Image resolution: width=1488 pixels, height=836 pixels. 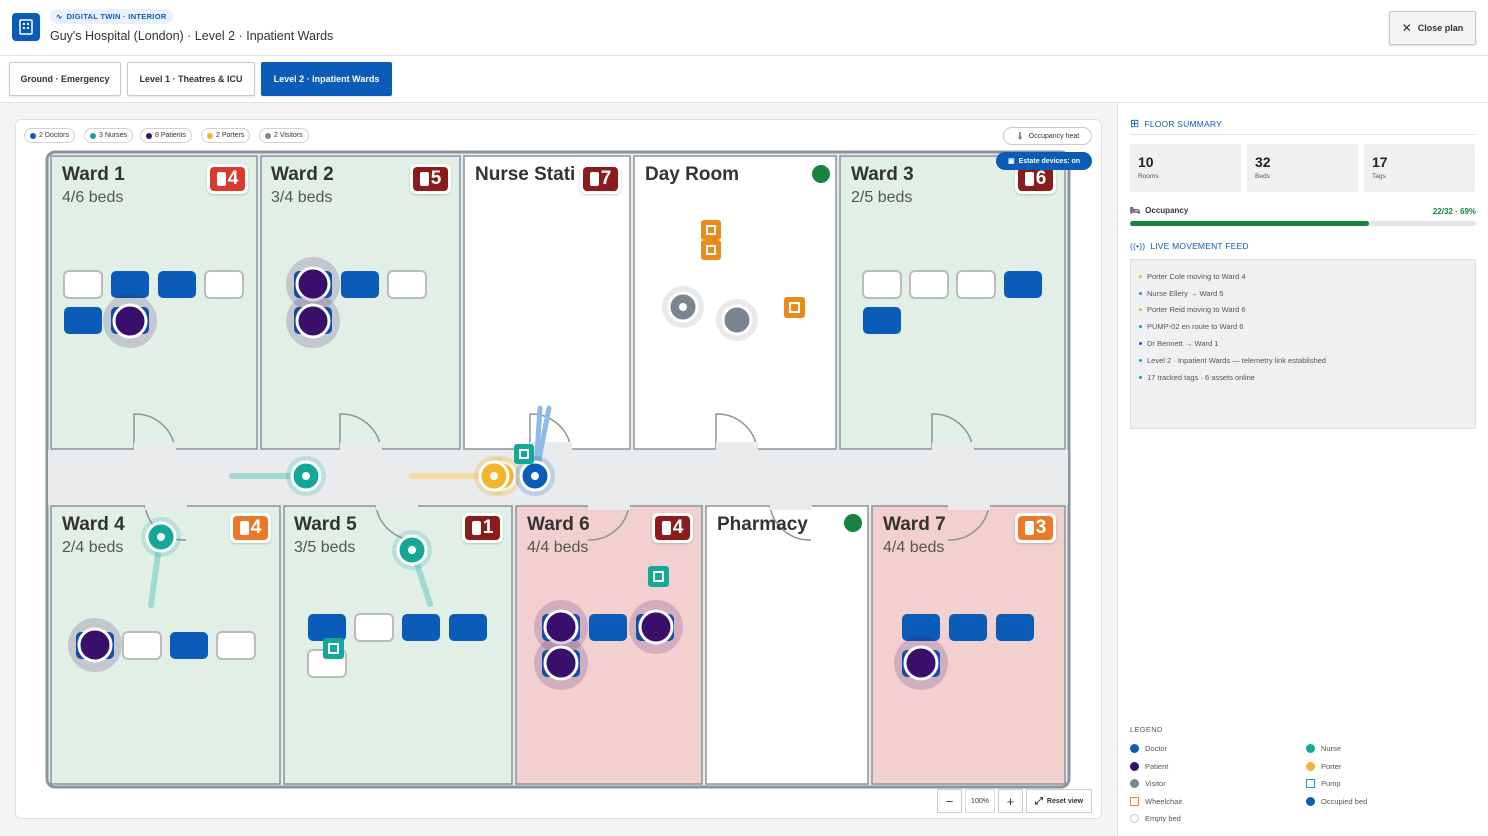 What do you see at coordinates (93, 535) in the screenshot?
I see `room-label-ward-4: Ward 4 2/4 beds` at bounding box center [93, 535].